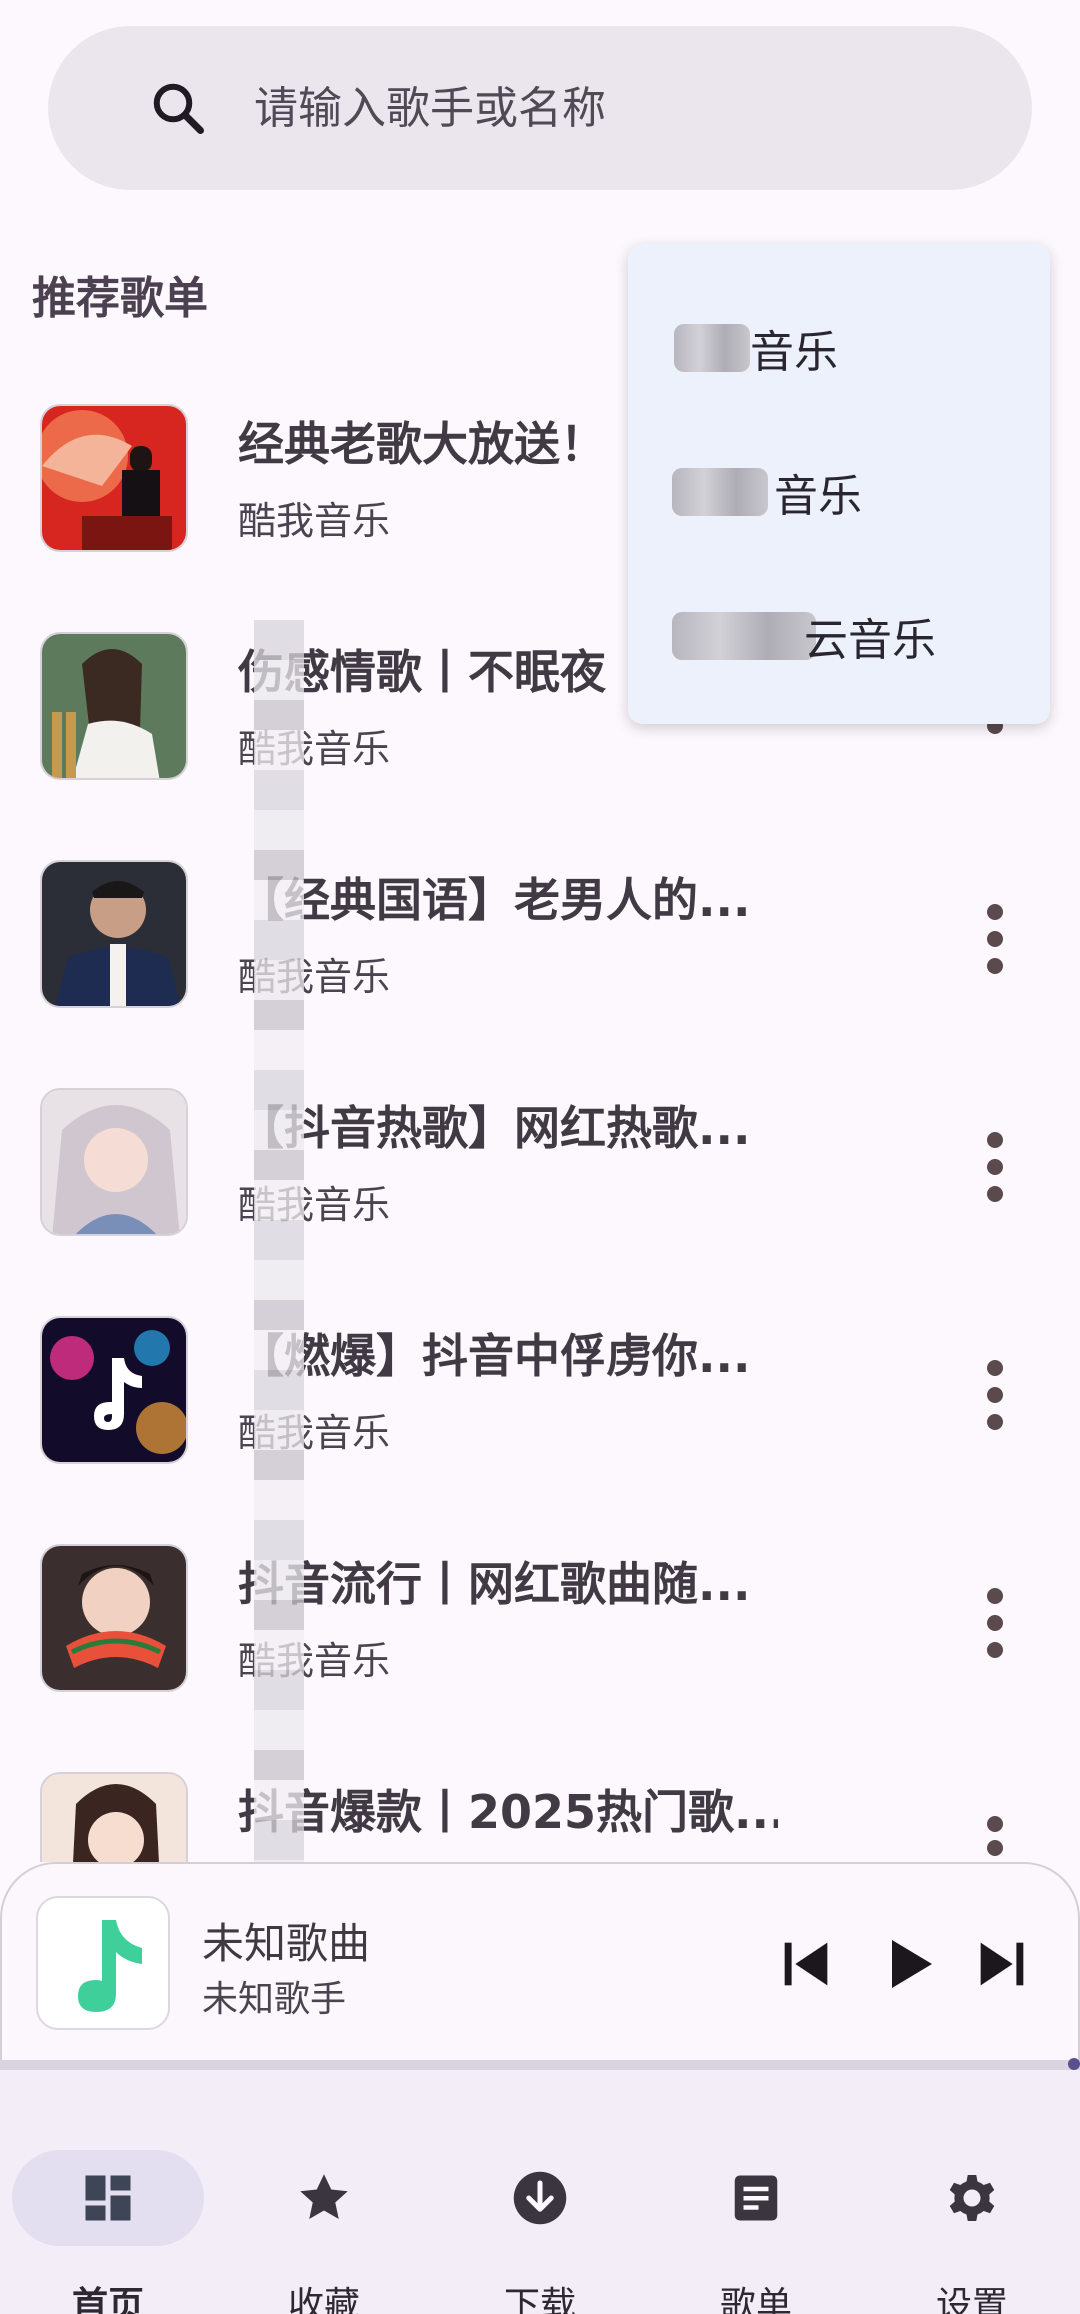 This screenshot has height=2314, width=1080. Describe the element at coordinates (806, 1964) in the screenshot. I see `skip-previous-icon` at that location.